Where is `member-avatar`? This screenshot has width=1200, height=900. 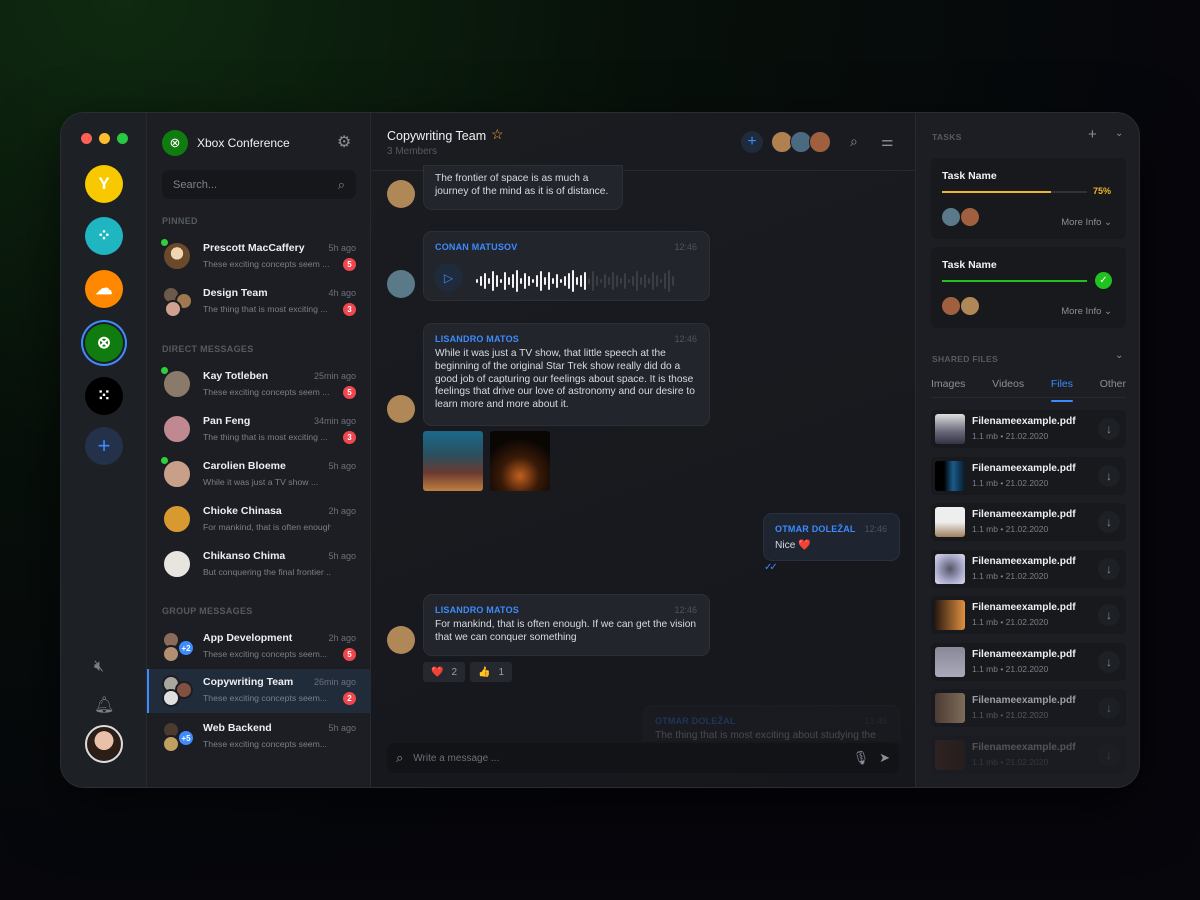
member-avatar is located at coordinates (820, 142).